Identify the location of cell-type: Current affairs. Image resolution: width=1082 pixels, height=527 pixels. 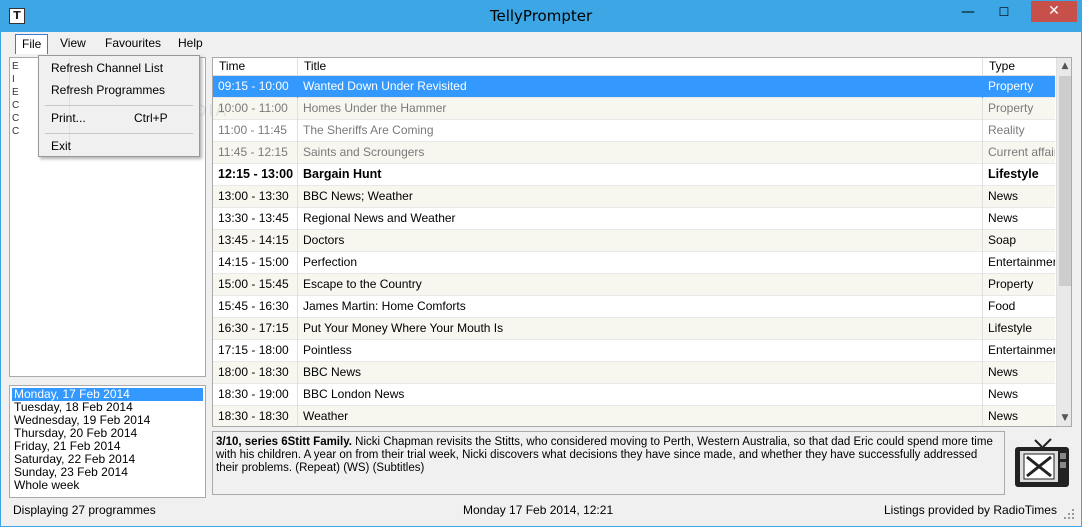
(1021, 152).